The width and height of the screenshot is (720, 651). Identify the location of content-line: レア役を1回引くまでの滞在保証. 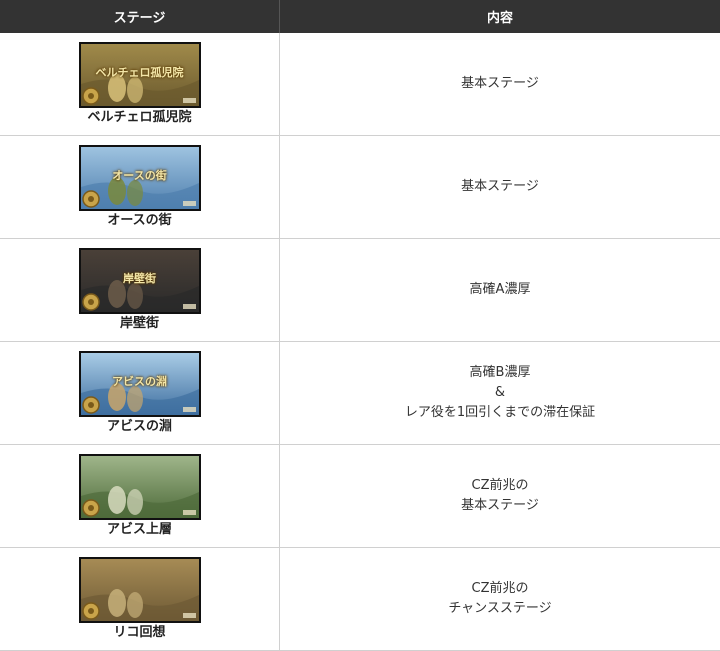
(500, 413).